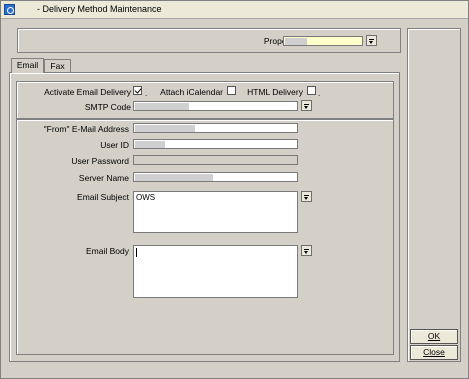 Image resolution: width=469 pixels, height=379 pixels. Describe the element at coordinates (136, 252) in the screenshot. I see `text-cursor` at that location.